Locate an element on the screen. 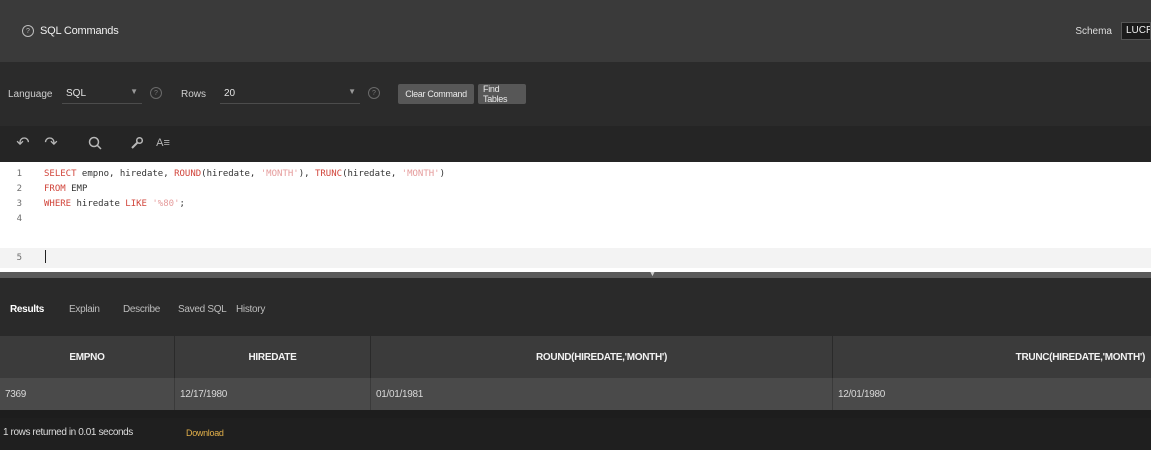  line-number: 4 is located at coordinates (19, 218).